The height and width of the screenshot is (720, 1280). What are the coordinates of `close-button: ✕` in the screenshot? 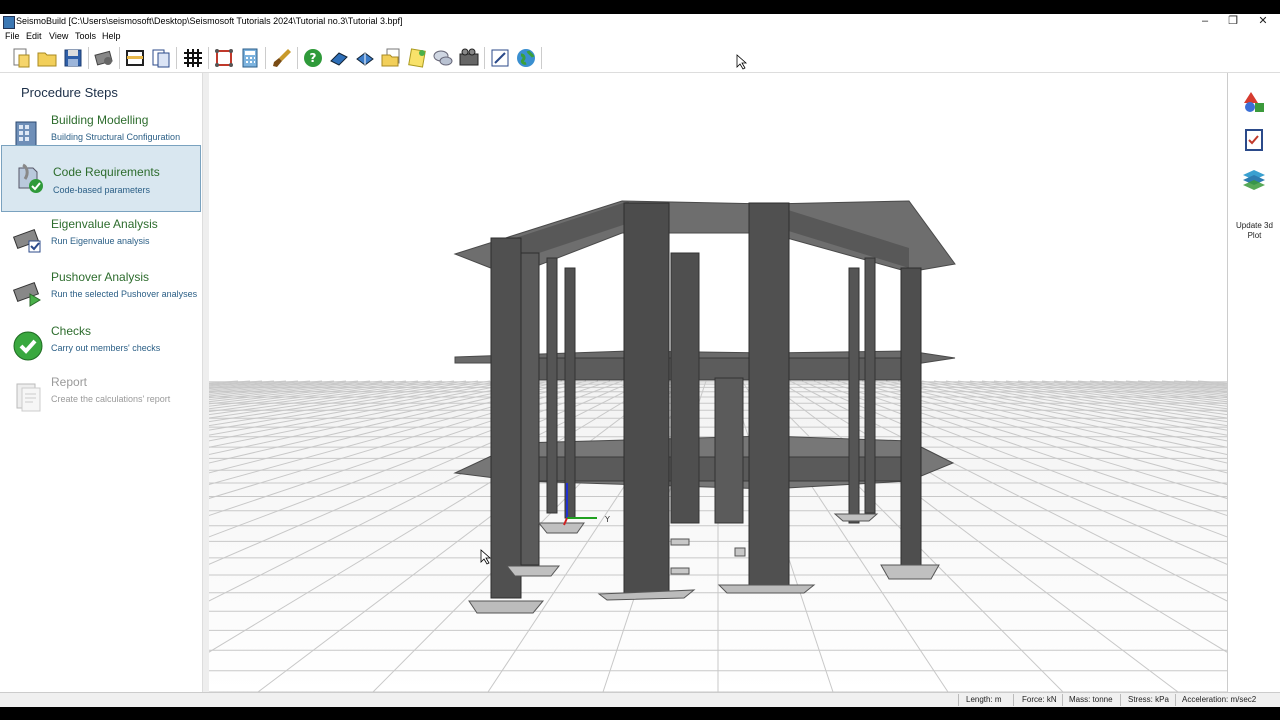 It's located at (1263, 22).